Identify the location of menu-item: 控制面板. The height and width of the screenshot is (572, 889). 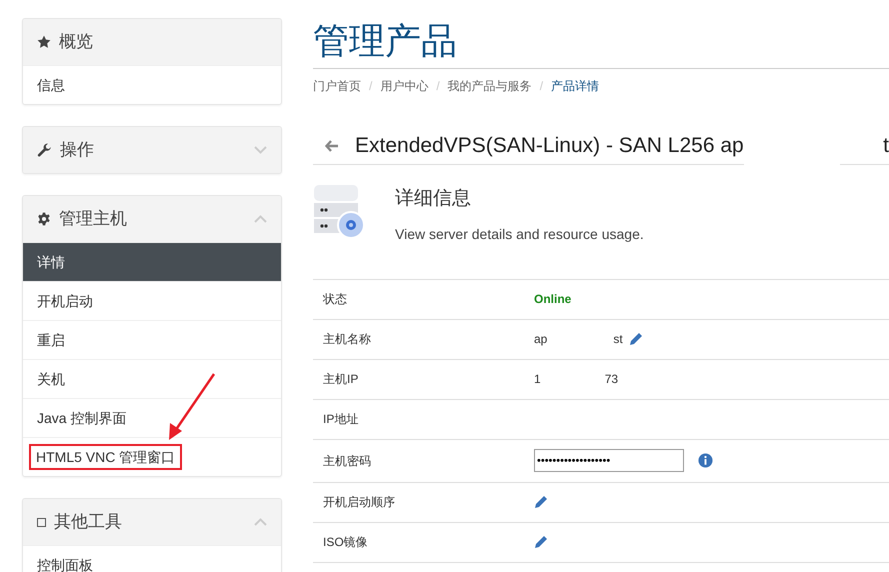
(152, 558).